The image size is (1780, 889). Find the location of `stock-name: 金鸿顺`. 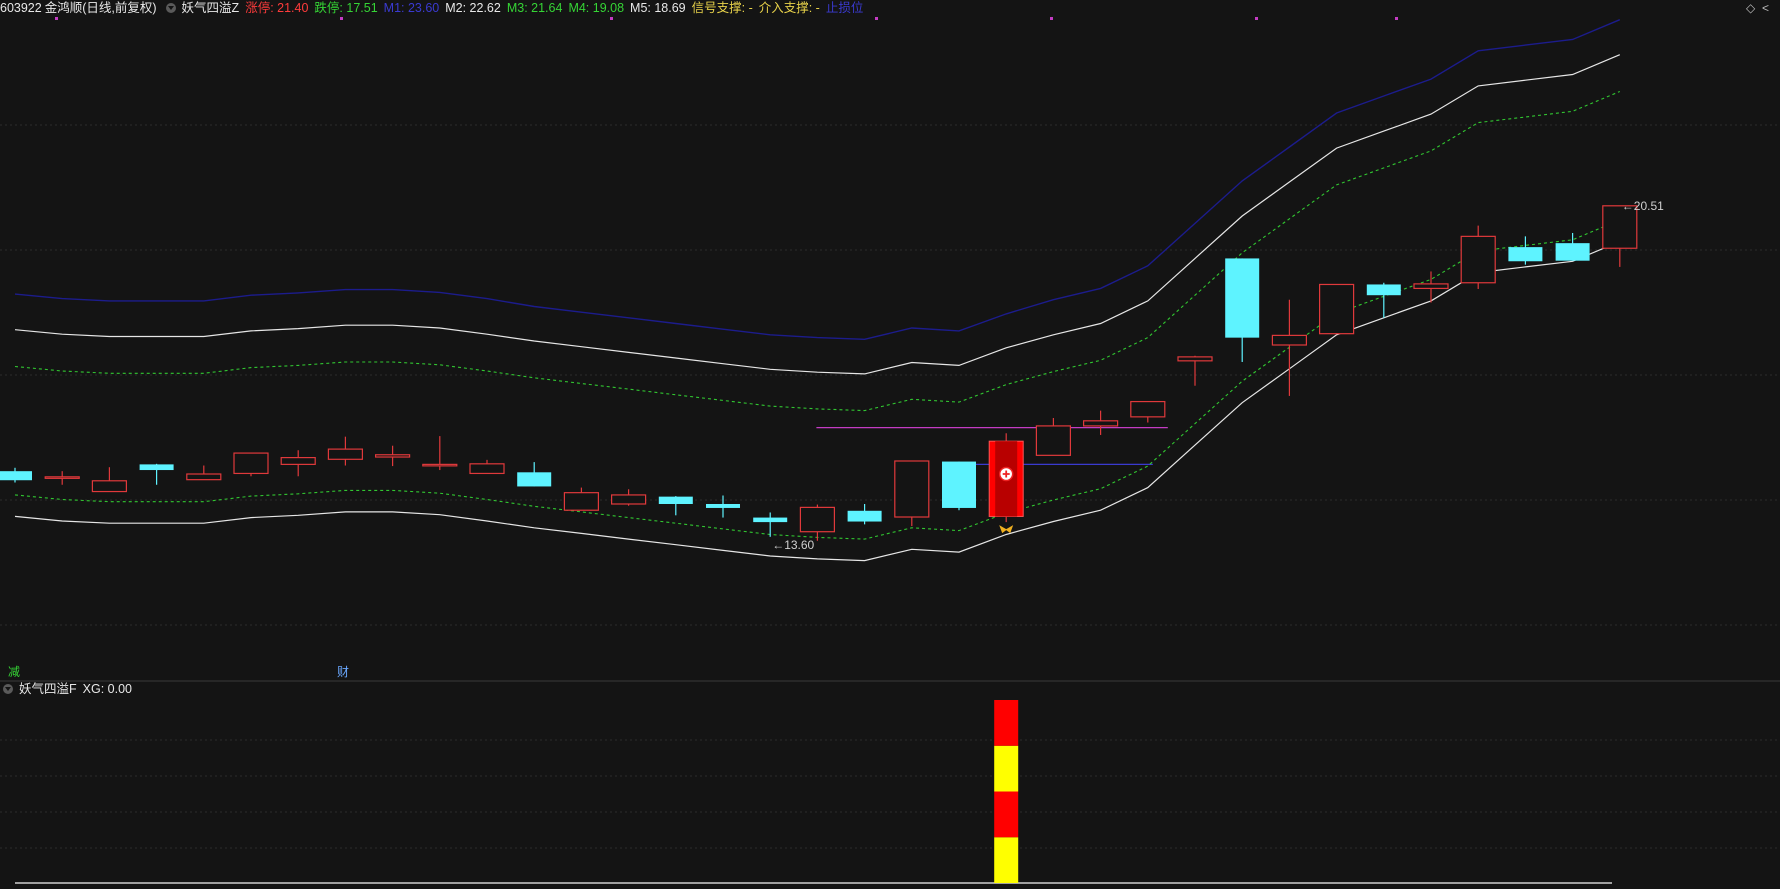

stock-name: 金鸿顺 is located at coordinates (63, 8).